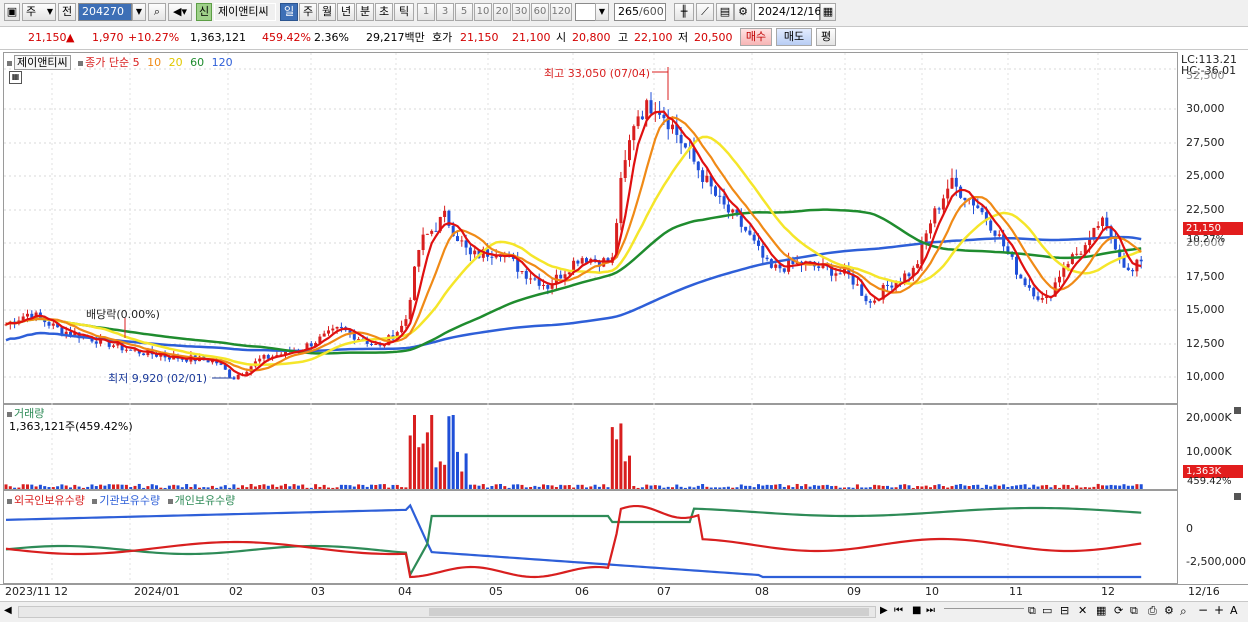 Image resolution: width=1248 pixels, height=622 pixels. What do you see at coordinates (1234, 610) in the screenshot?
I see `font-size-button: A` at bounding box center [1234, 610].